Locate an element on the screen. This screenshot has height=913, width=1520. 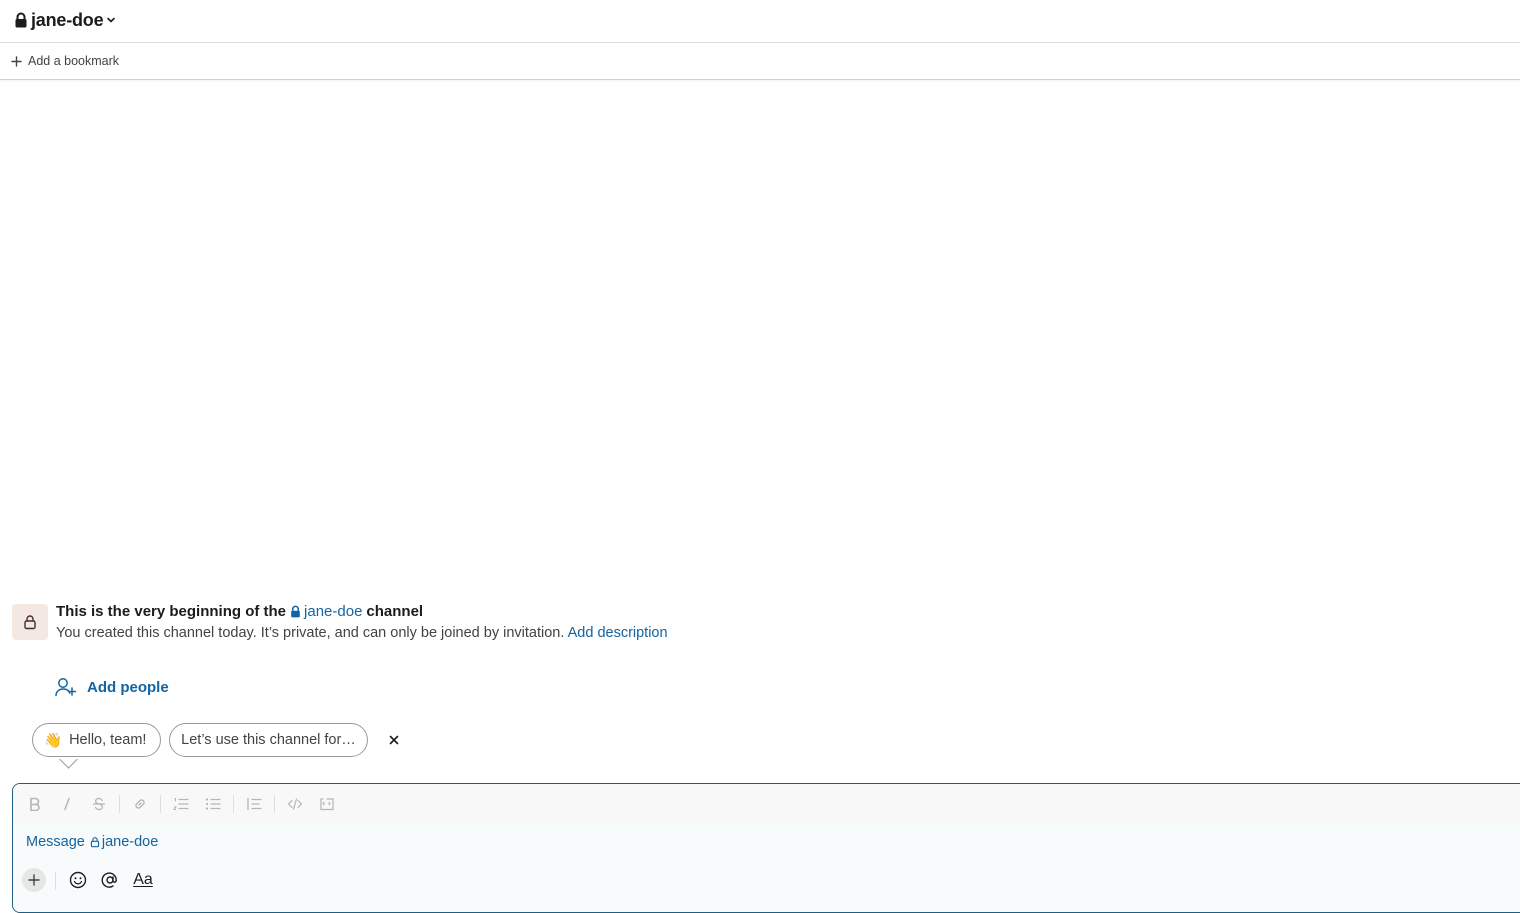
formatting-toggle-label: Aa is located at coordinates (143, 879).